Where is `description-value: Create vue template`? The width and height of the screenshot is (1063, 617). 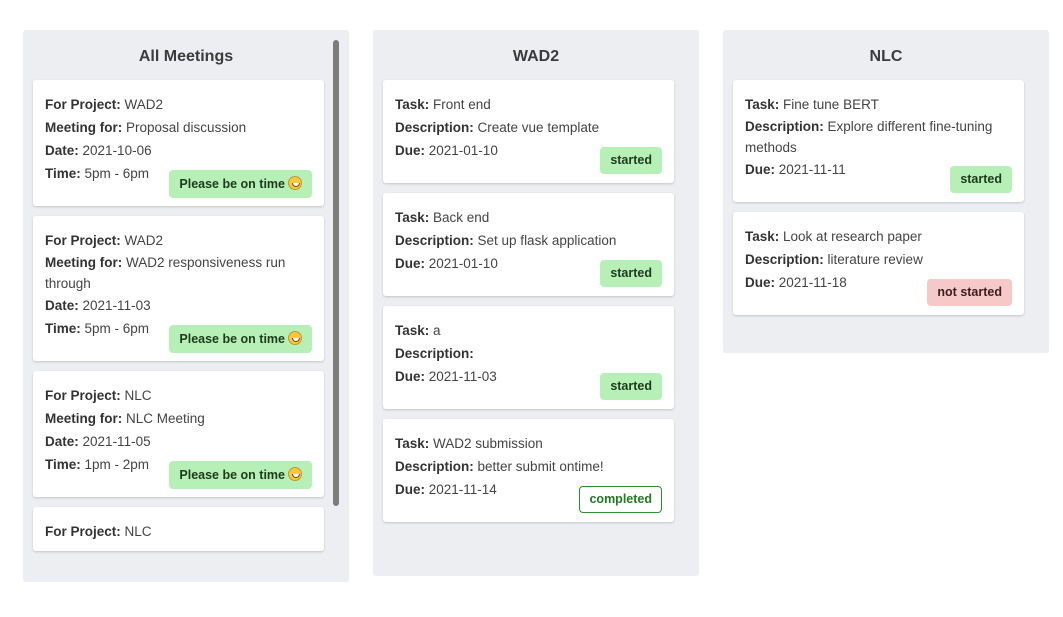
description-value: Create vue template is located at coordinates (538, 127).